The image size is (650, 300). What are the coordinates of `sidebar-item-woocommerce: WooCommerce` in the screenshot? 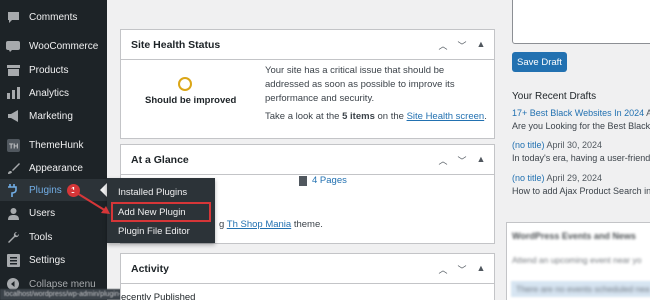 It's located at (53, 46).